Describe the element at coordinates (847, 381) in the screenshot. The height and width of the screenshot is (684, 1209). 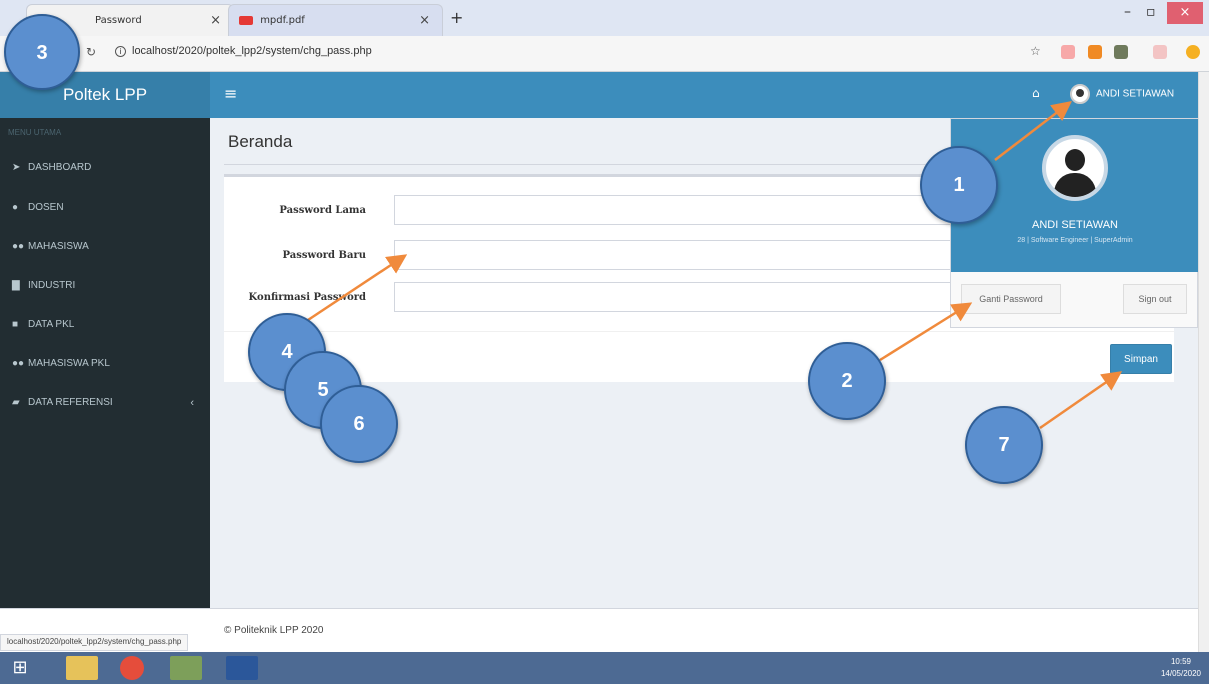
I see `callout-2: 2` at that location.